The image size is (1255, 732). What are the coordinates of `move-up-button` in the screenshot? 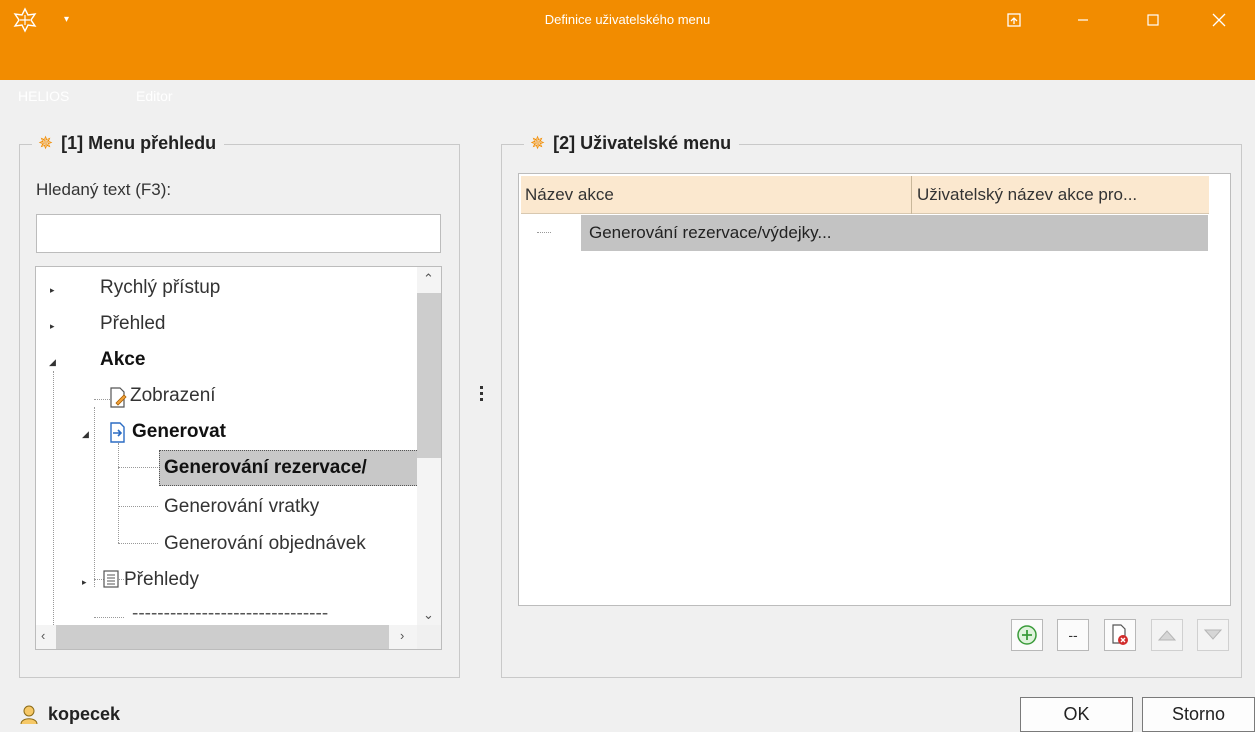 It's located at (1167, 635).